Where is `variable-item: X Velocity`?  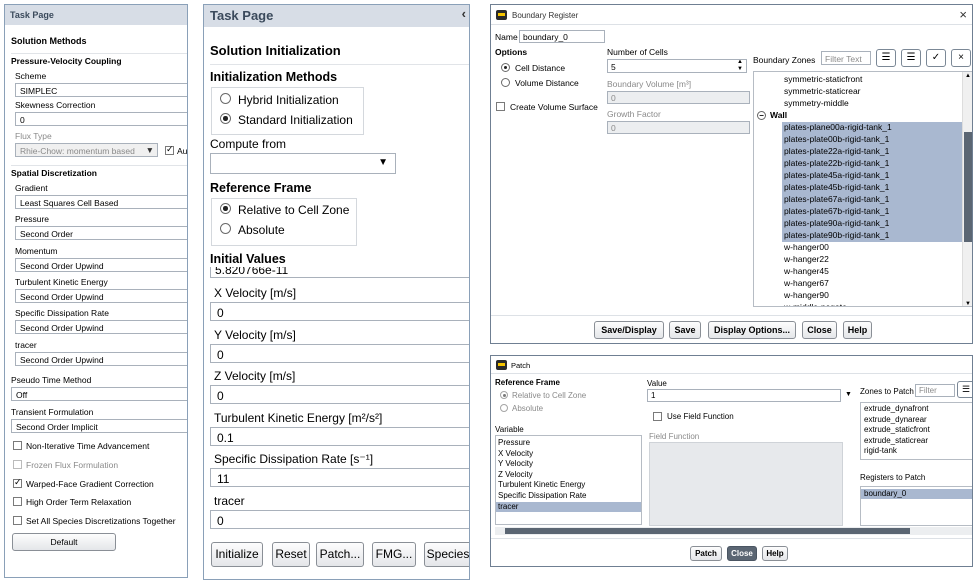 variable-item: X Velocity is located at coordinates (568, 454).